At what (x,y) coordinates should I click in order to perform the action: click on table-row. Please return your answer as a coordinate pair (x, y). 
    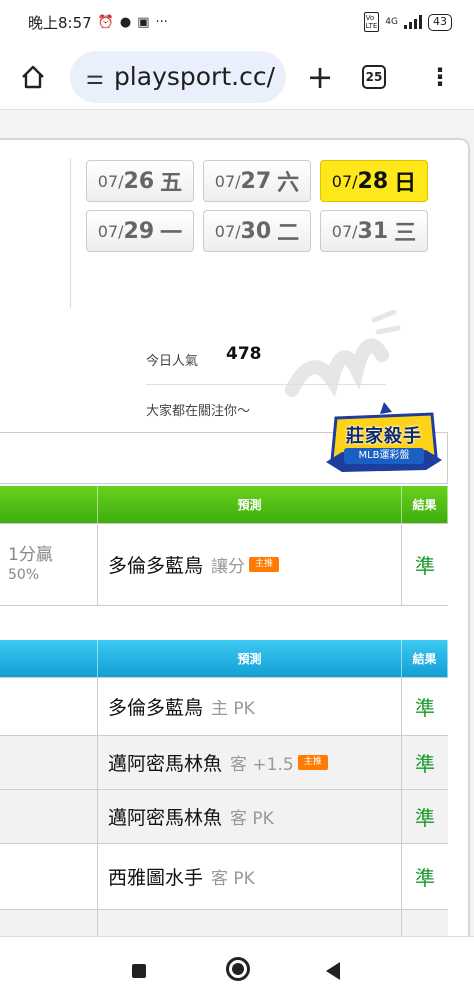
    Looking at the image, I should click on (224, 923).